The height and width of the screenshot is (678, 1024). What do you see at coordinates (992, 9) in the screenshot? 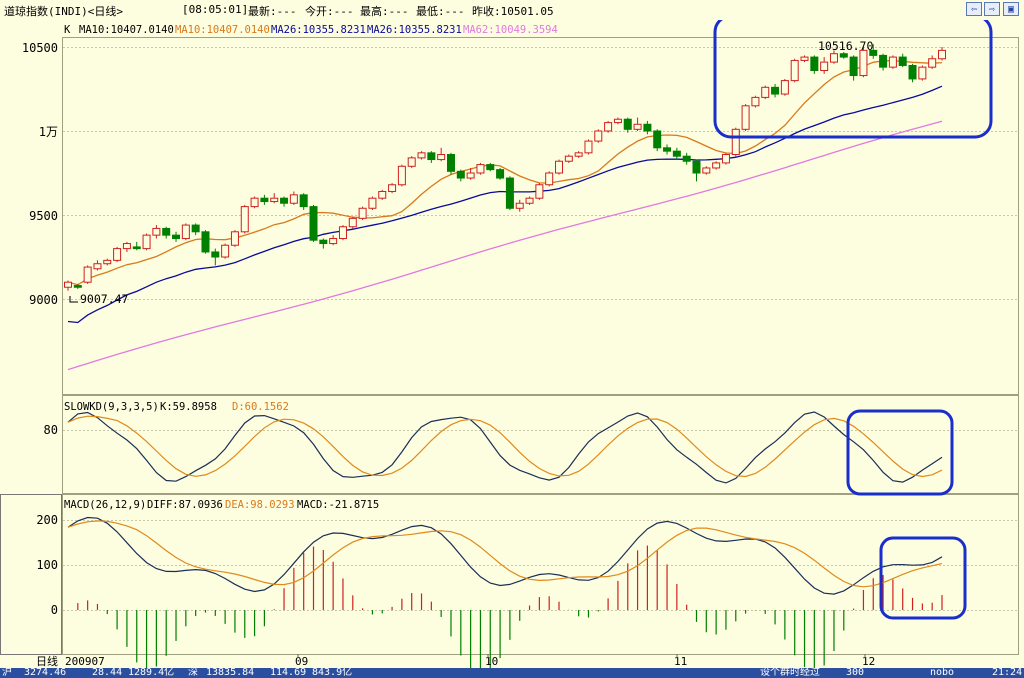
I see `right-arrow-icon: ⇨` at bounding box center [992, 9].